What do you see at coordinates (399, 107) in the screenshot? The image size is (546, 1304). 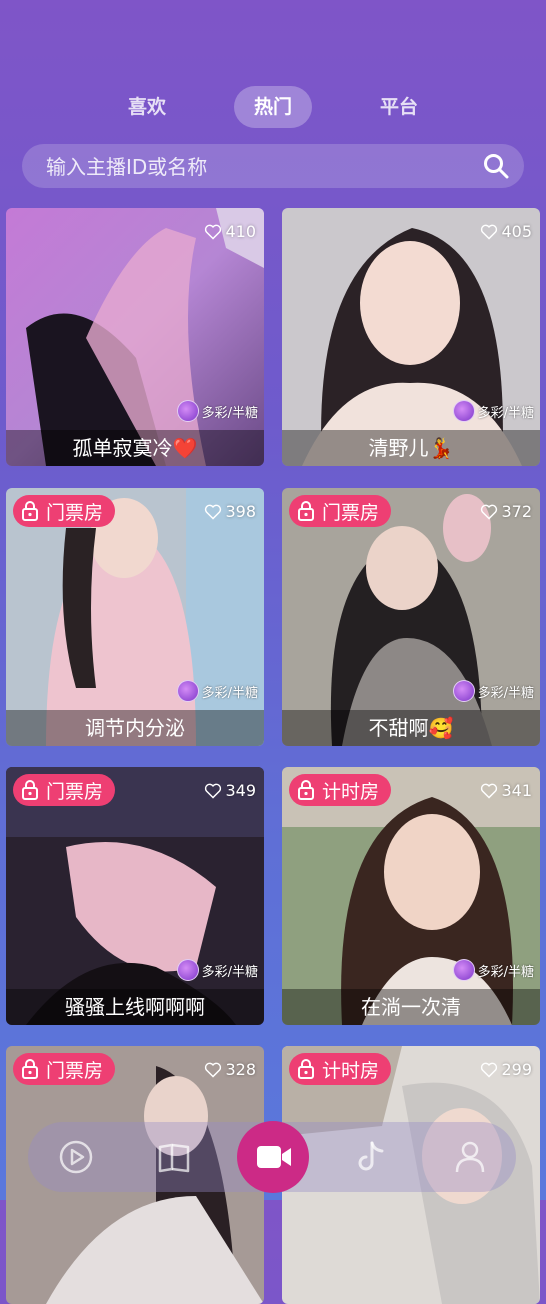 I see `tab-platform: 平台` at bounding box center [399, 107].